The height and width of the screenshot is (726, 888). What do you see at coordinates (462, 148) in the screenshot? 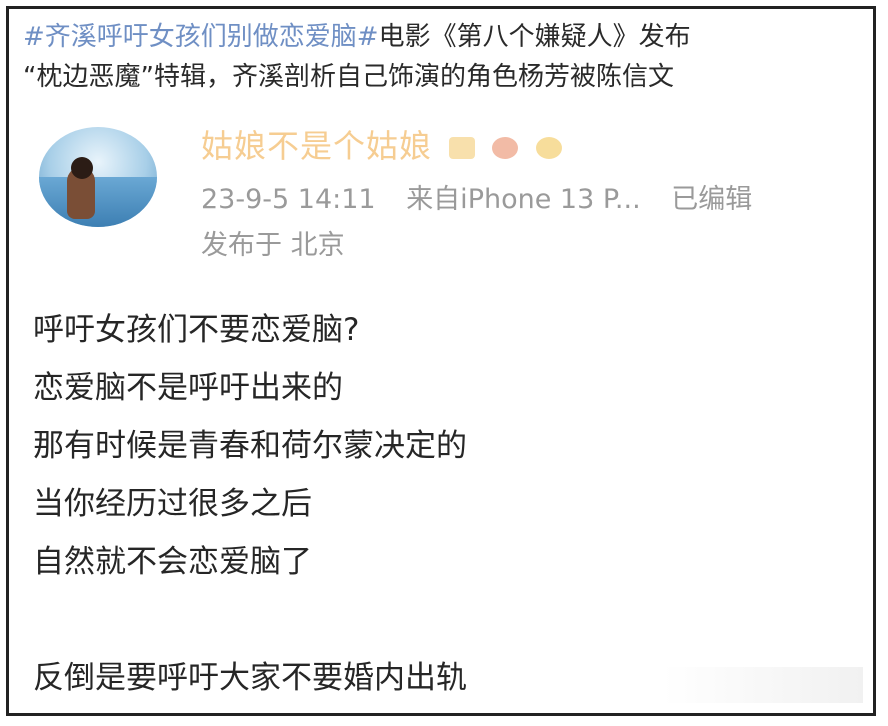
I see `crown-badge-icon` at bounding box center [462, 148].